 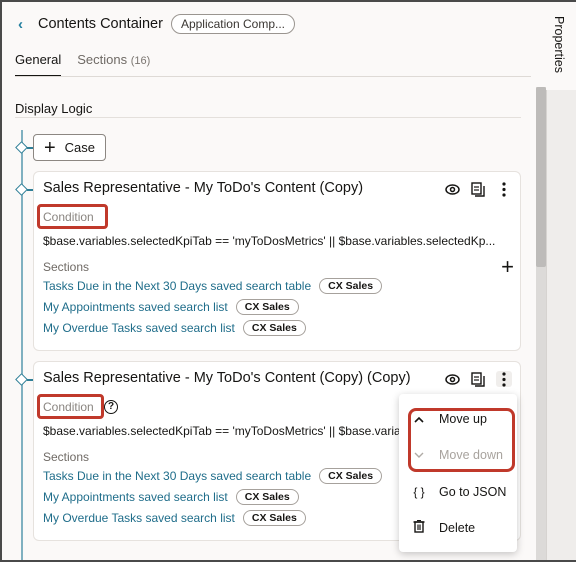 I want to click on braces-icon: { }, so click(x=419, y=492).